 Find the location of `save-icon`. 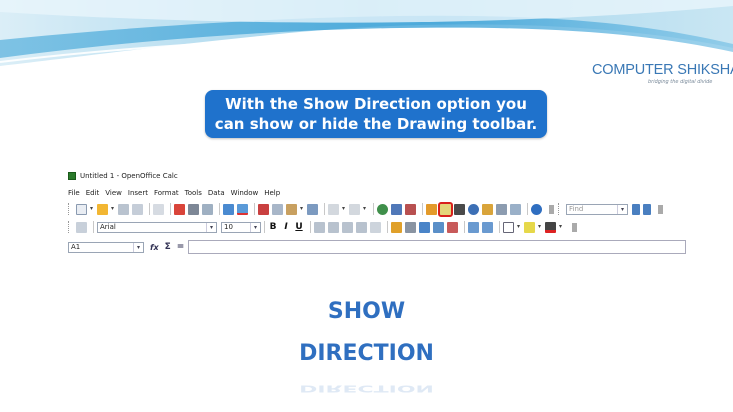

save-icon is located at coordinates (123, 209).